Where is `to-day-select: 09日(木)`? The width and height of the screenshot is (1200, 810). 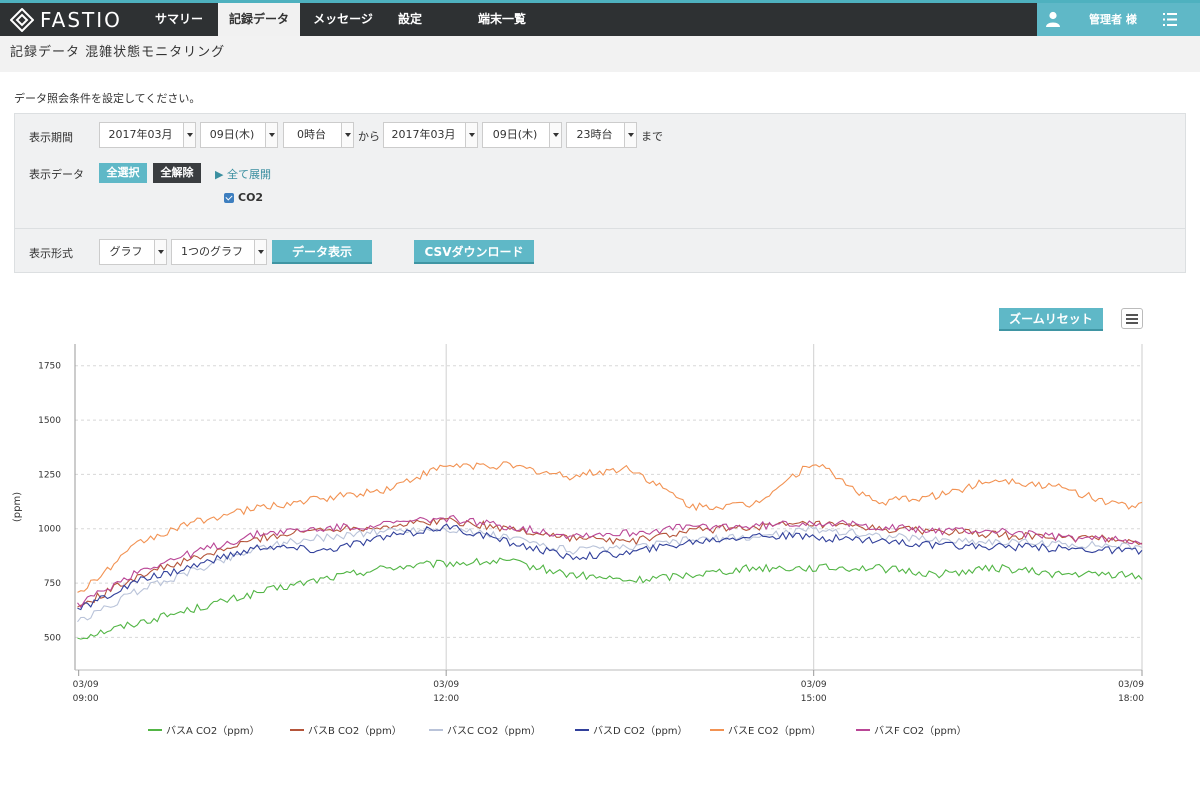 to-day-select: 09日(木) is located at coordinates (522, 135).